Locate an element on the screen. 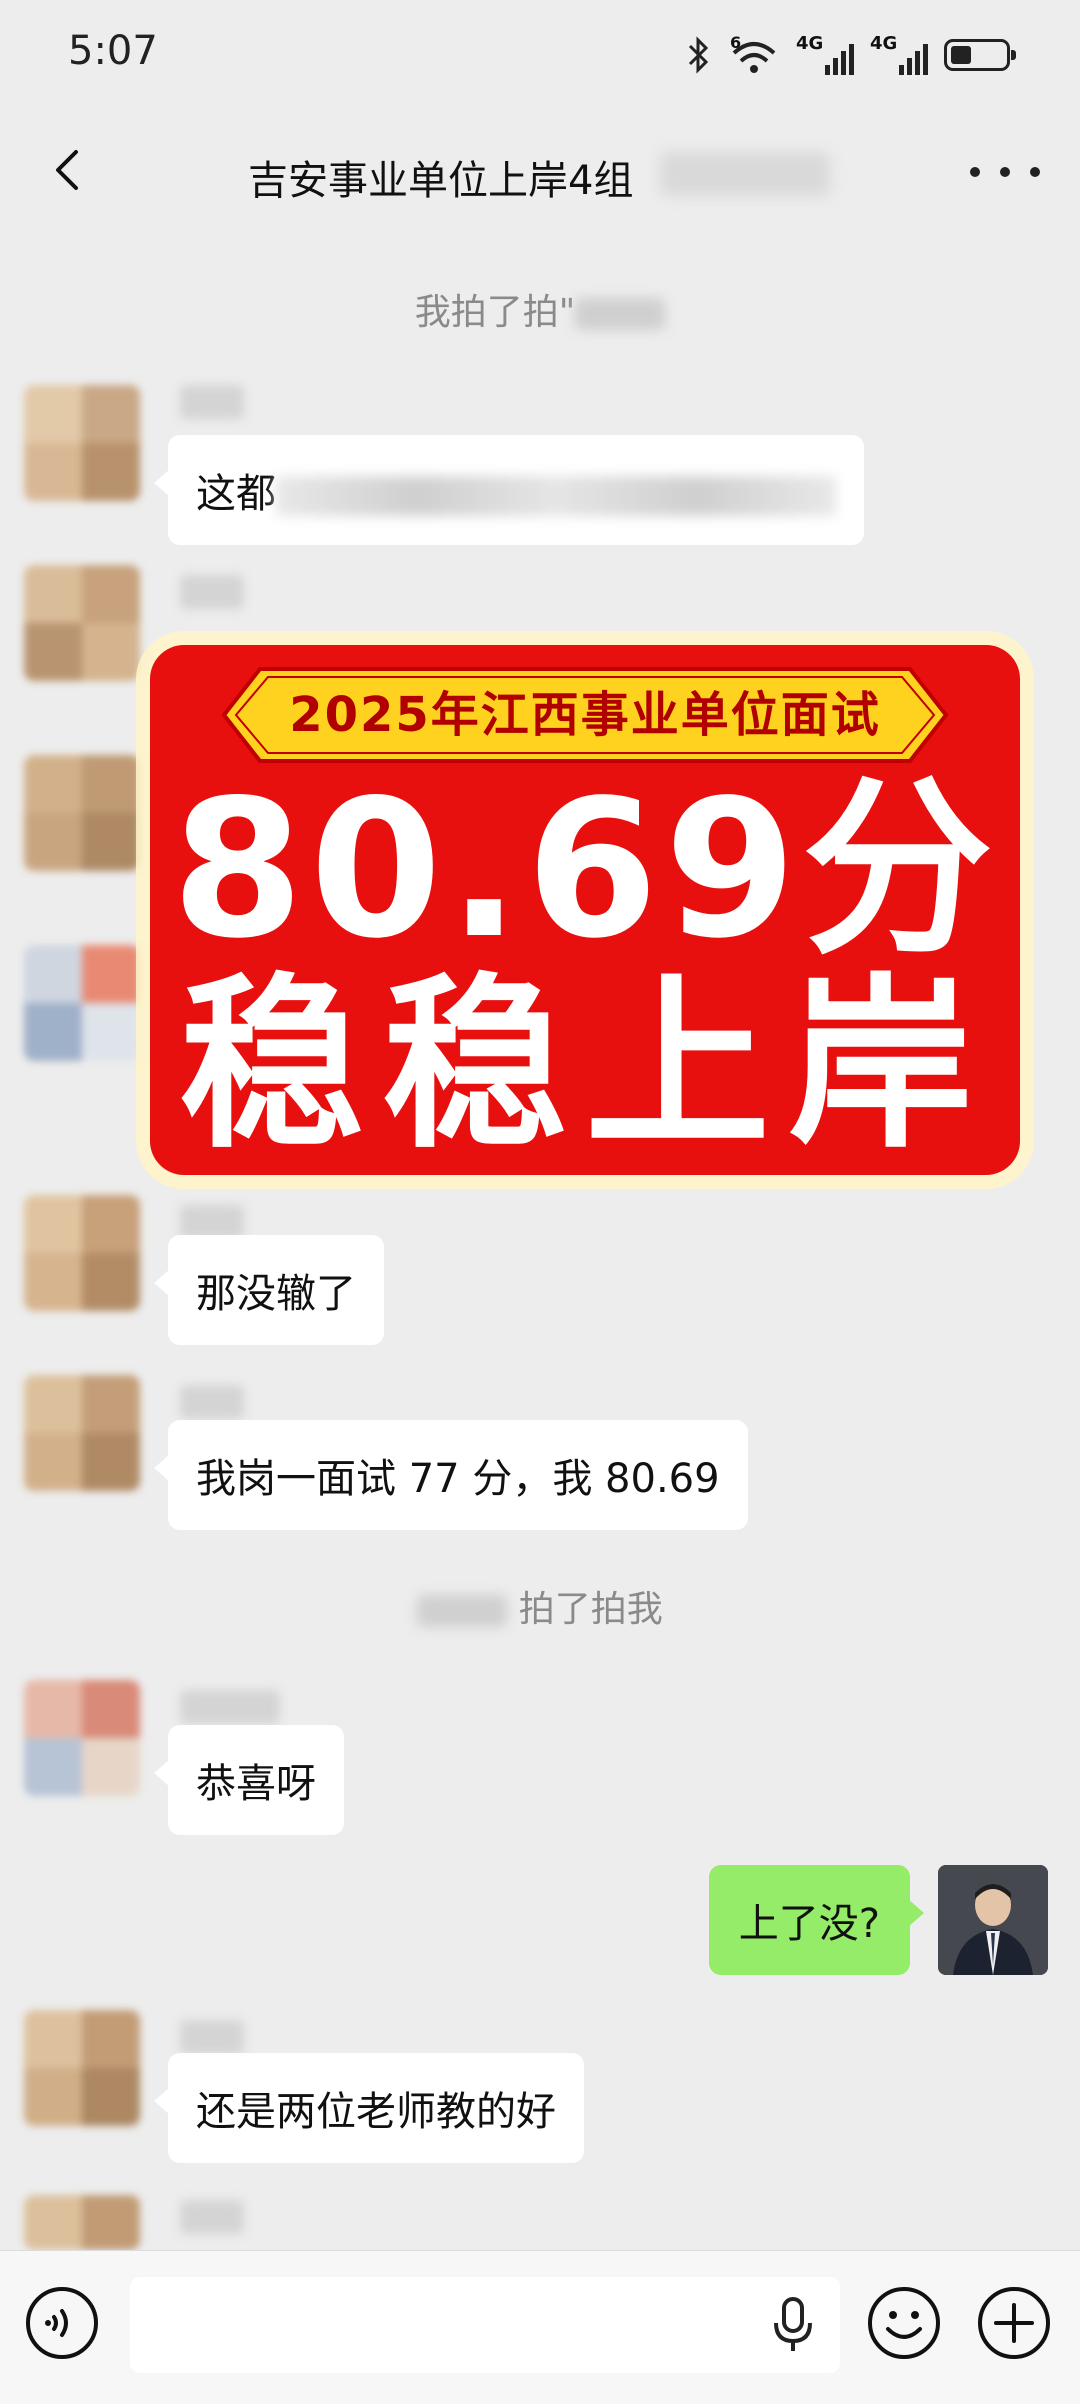 This screenshot has width=1080, height=2404. cellular-signal-1-icon: 4G is located at coordinates (825, 55).